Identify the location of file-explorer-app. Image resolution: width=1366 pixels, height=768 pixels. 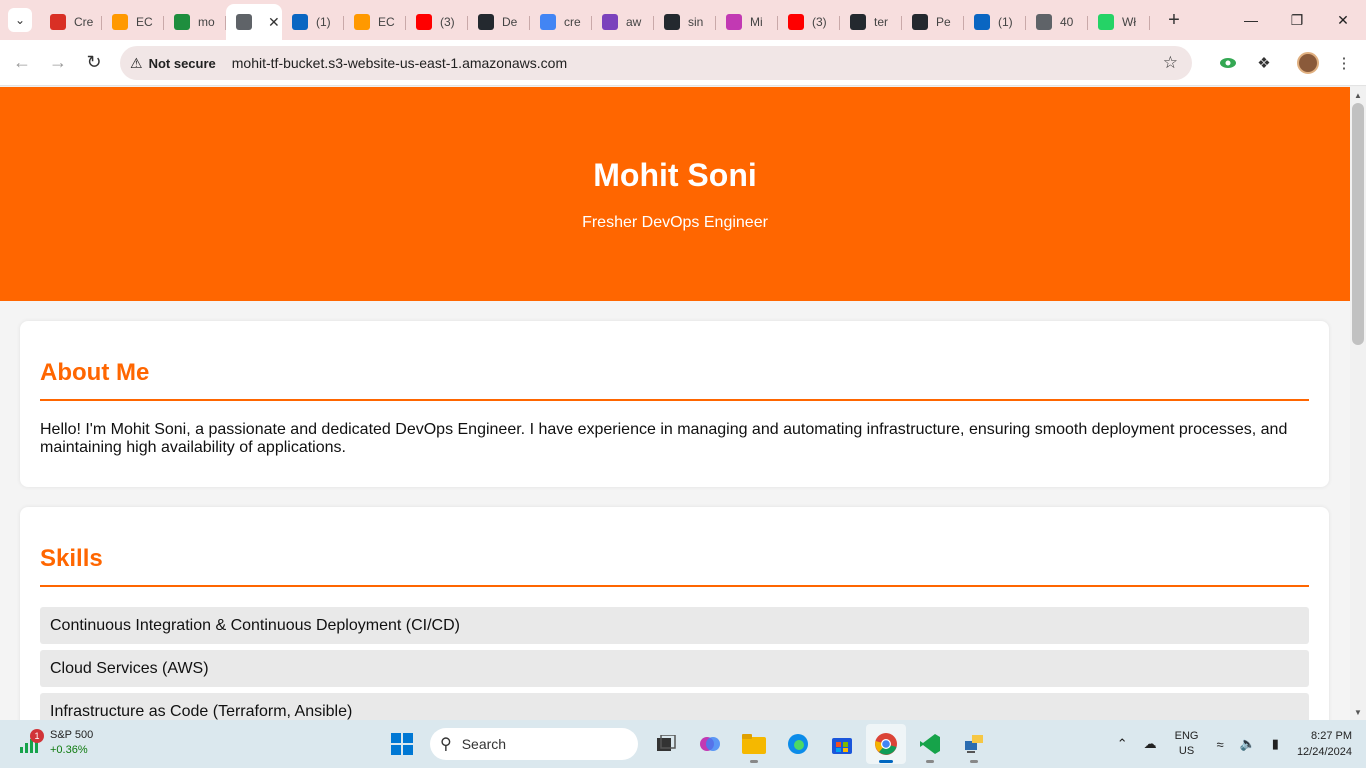
(754, 744).